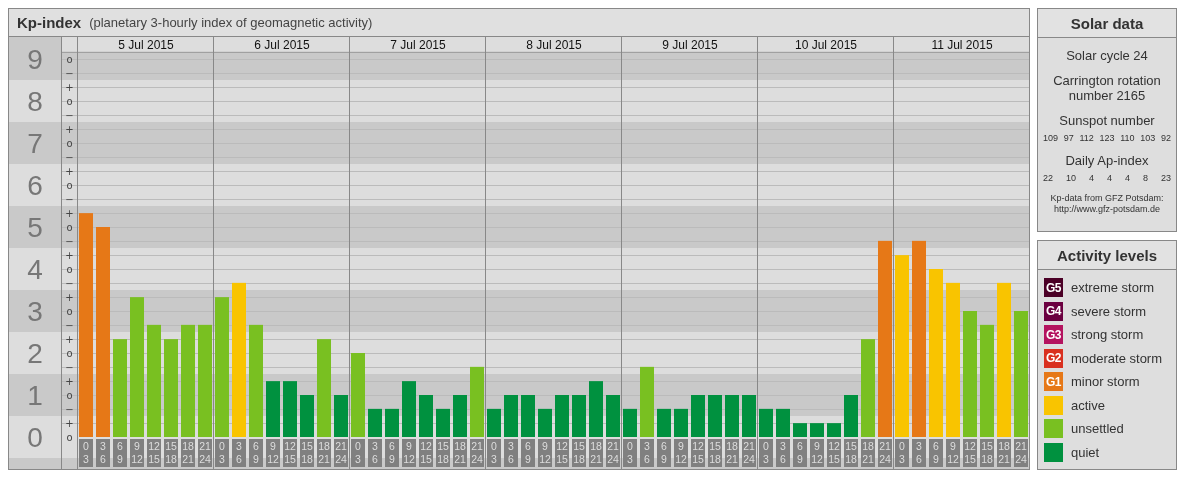 The height and width of the screenshot is (480, 1184). What do you see at coordinates (1088, 405) in the screenshot?
I see `level-label: active` at bounding box center [1088, 405].